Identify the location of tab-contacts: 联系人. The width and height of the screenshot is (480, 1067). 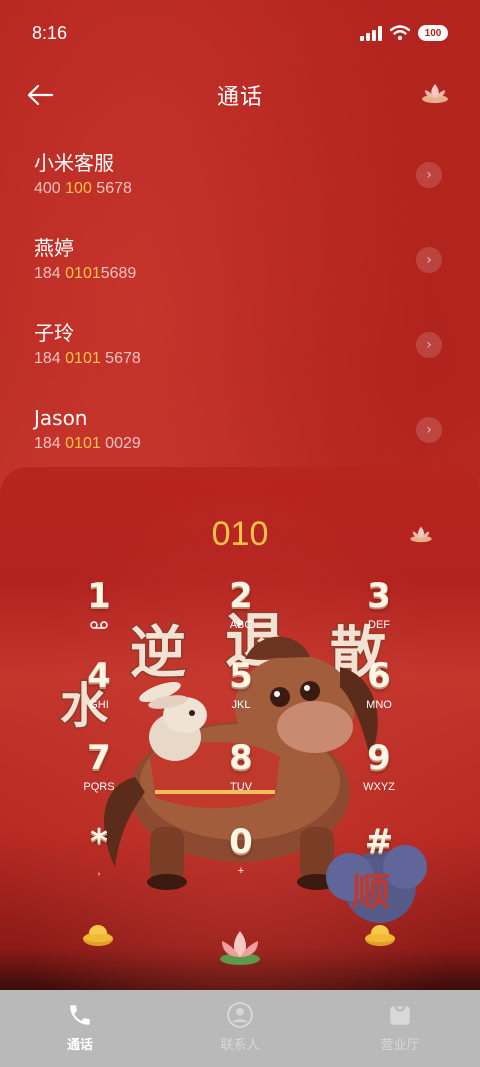
(240, 1028).